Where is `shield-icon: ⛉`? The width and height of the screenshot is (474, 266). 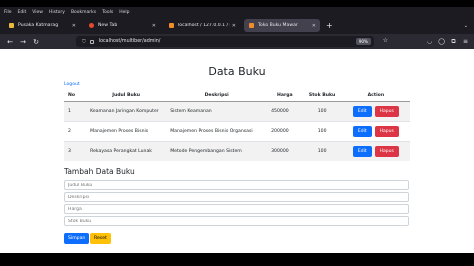
shield-icon: ⛉ is located at coordinates (84, 42).